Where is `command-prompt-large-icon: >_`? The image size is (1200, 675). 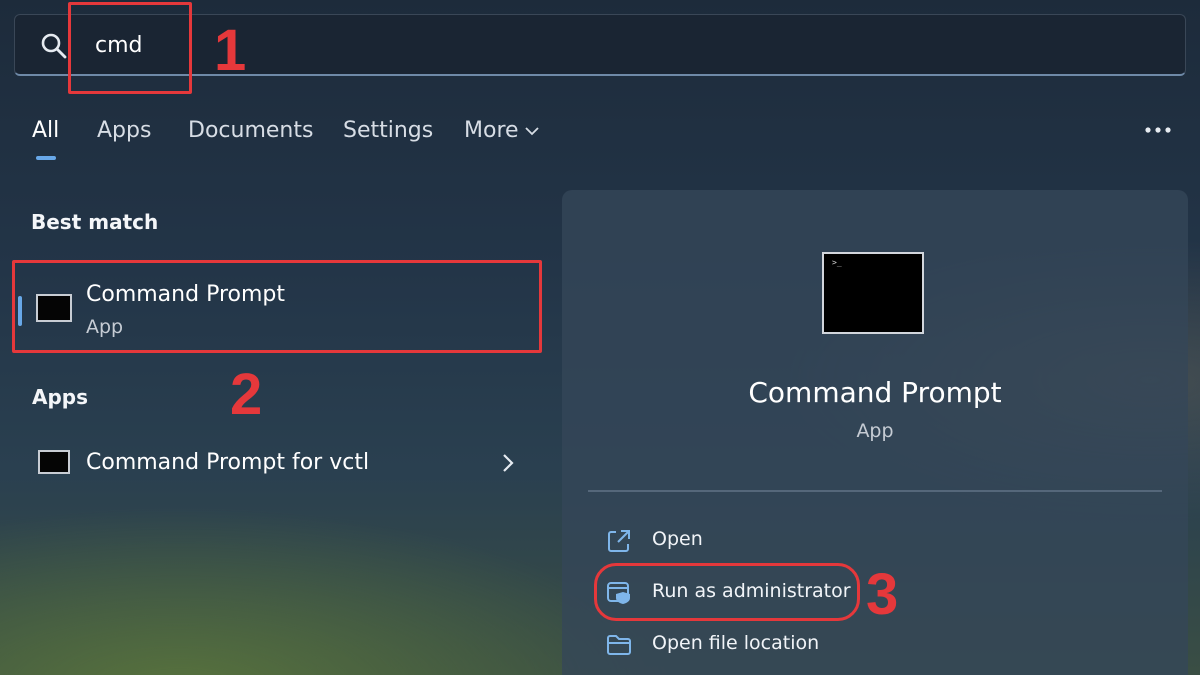 command-prompt-large-icon: >_ is located at coordinates (873, 293).